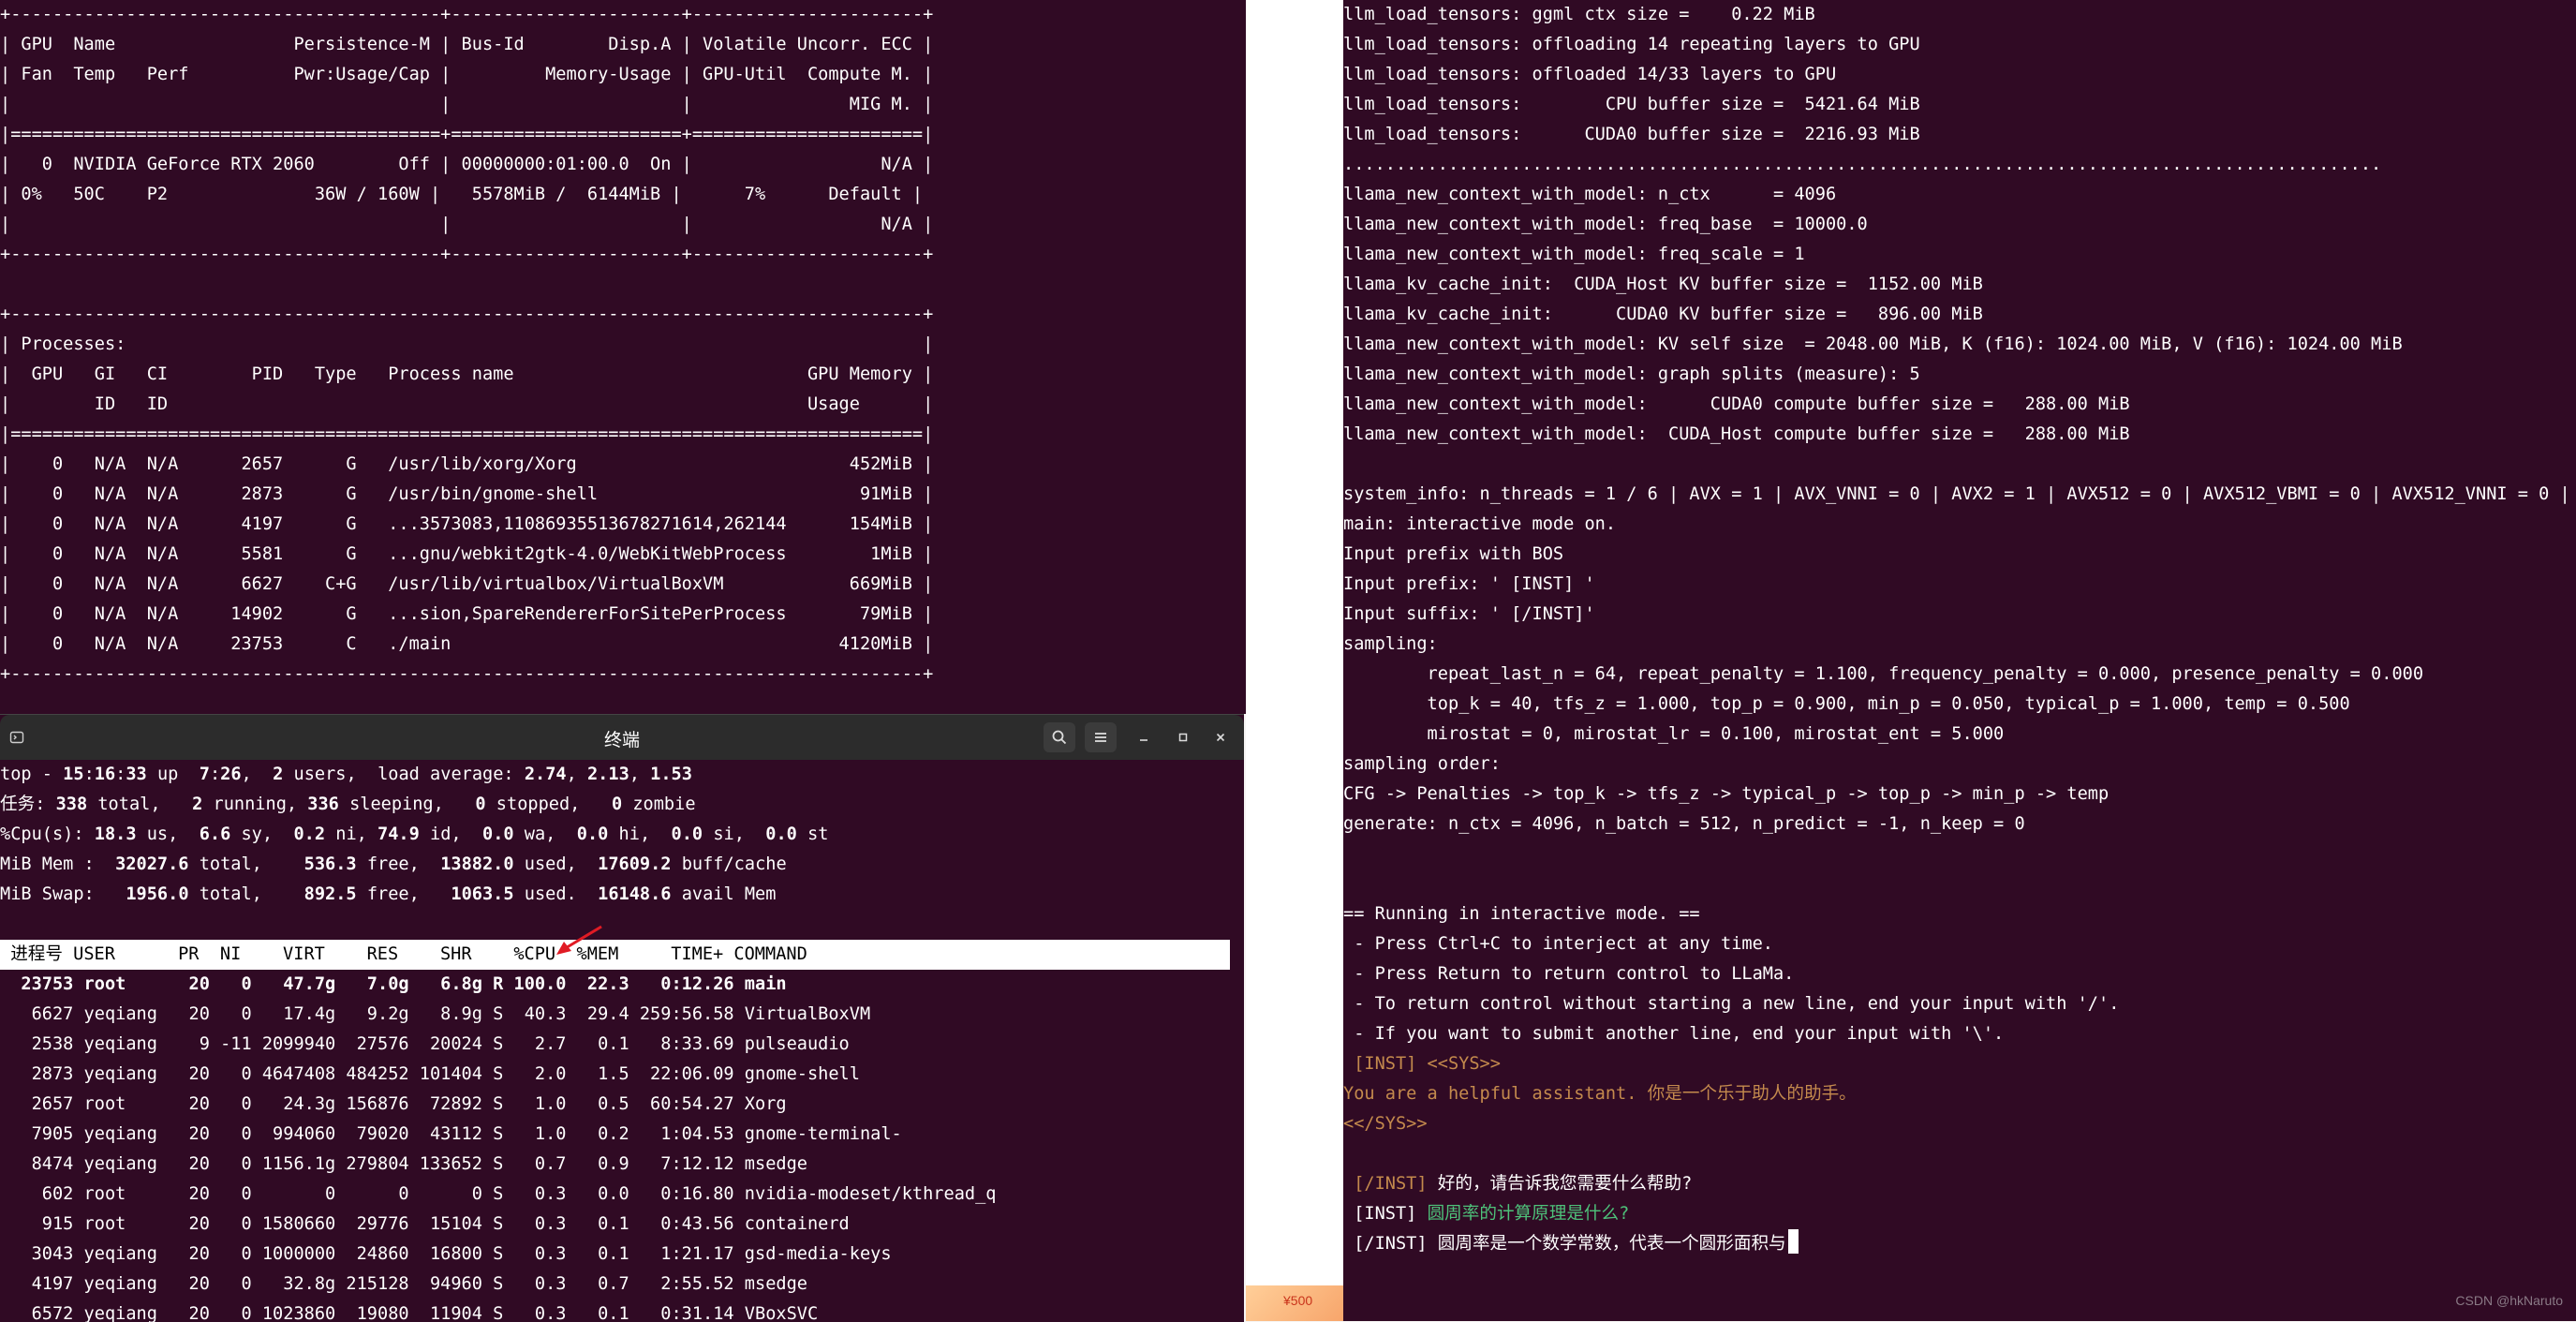 The height and width of the screenshot is (1322, 2576). What do you see at coordinates (1469, 584) in the screenshot?
I see `llama-log-line-19: Input prefix: ' [INST] '` at bounding box center [1469, 584].